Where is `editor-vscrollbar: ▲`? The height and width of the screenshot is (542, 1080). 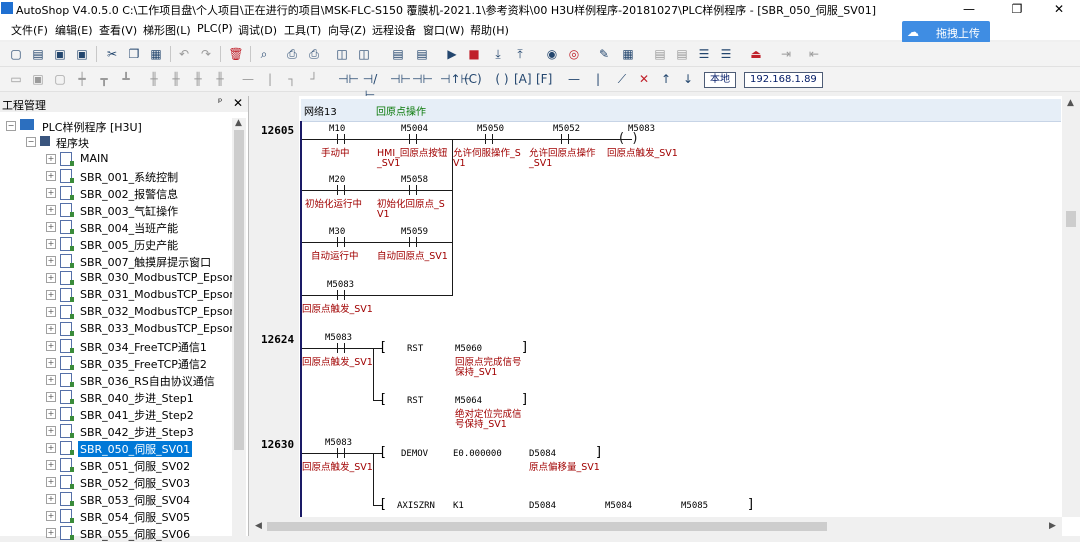
editor-vscrollbar: ▲ is located at coordinates (1071, 306).